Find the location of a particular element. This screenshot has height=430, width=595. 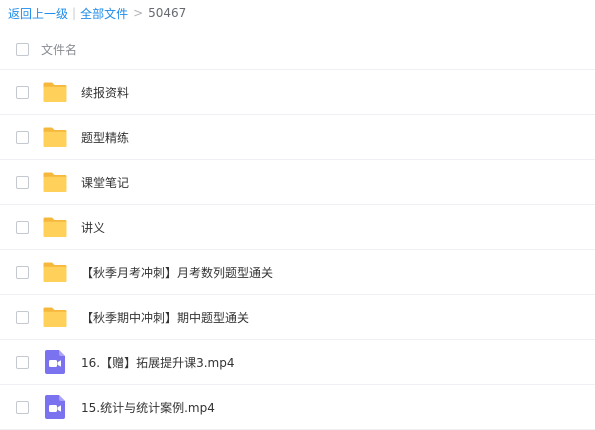

file-name: 课堂笔记 is located at coordinates (105, 182).